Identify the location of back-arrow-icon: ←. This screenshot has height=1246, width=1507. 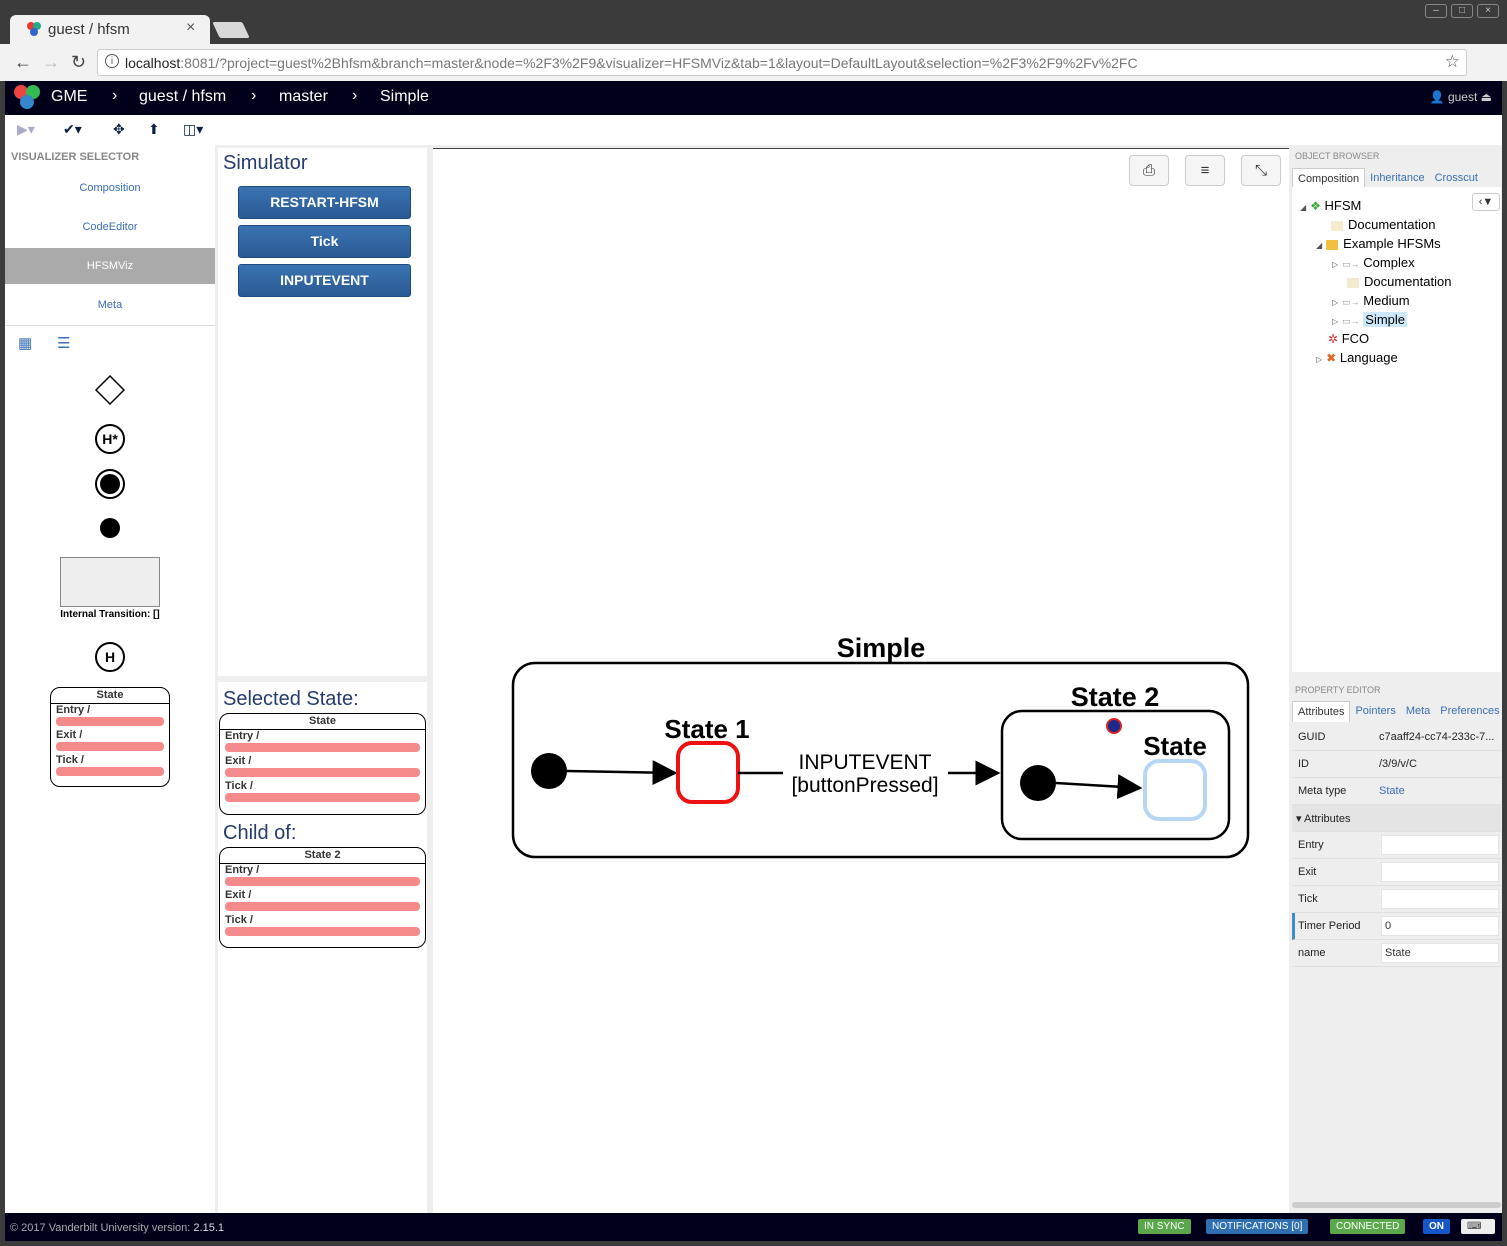
(23, 62).